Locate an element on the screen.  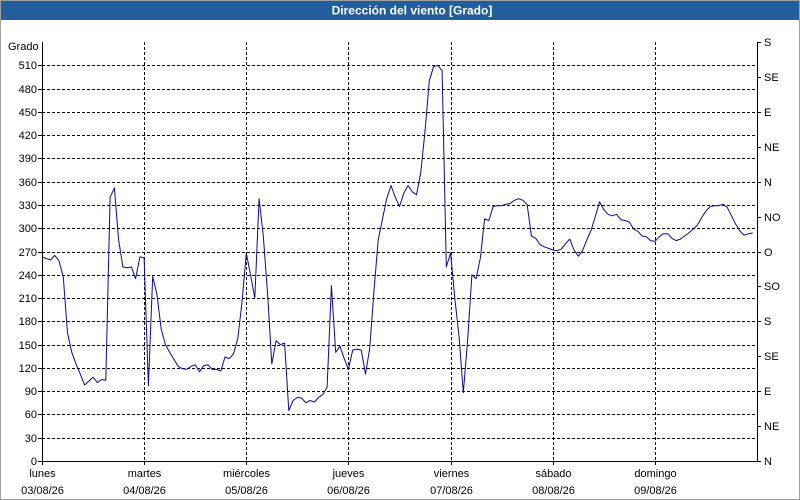
x-tick-label-day: lunes is located at coordinates (42, 474).